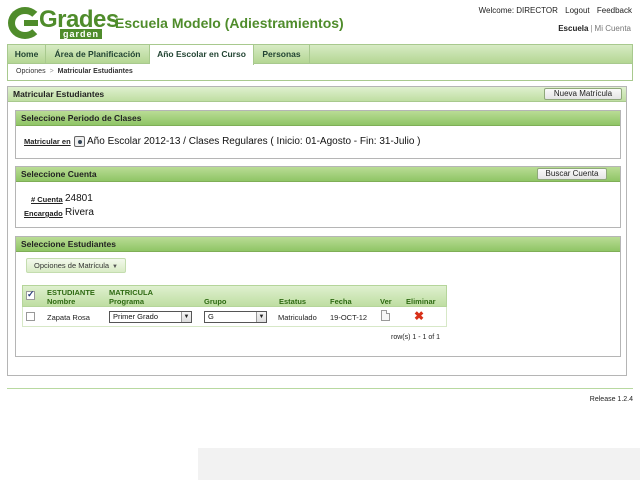 Image resolution: width=640 pixels, height=480 pixels. Describe the element at coordinates (386, 301) in the screenshot. I see `col-ver: Ver` at that location.